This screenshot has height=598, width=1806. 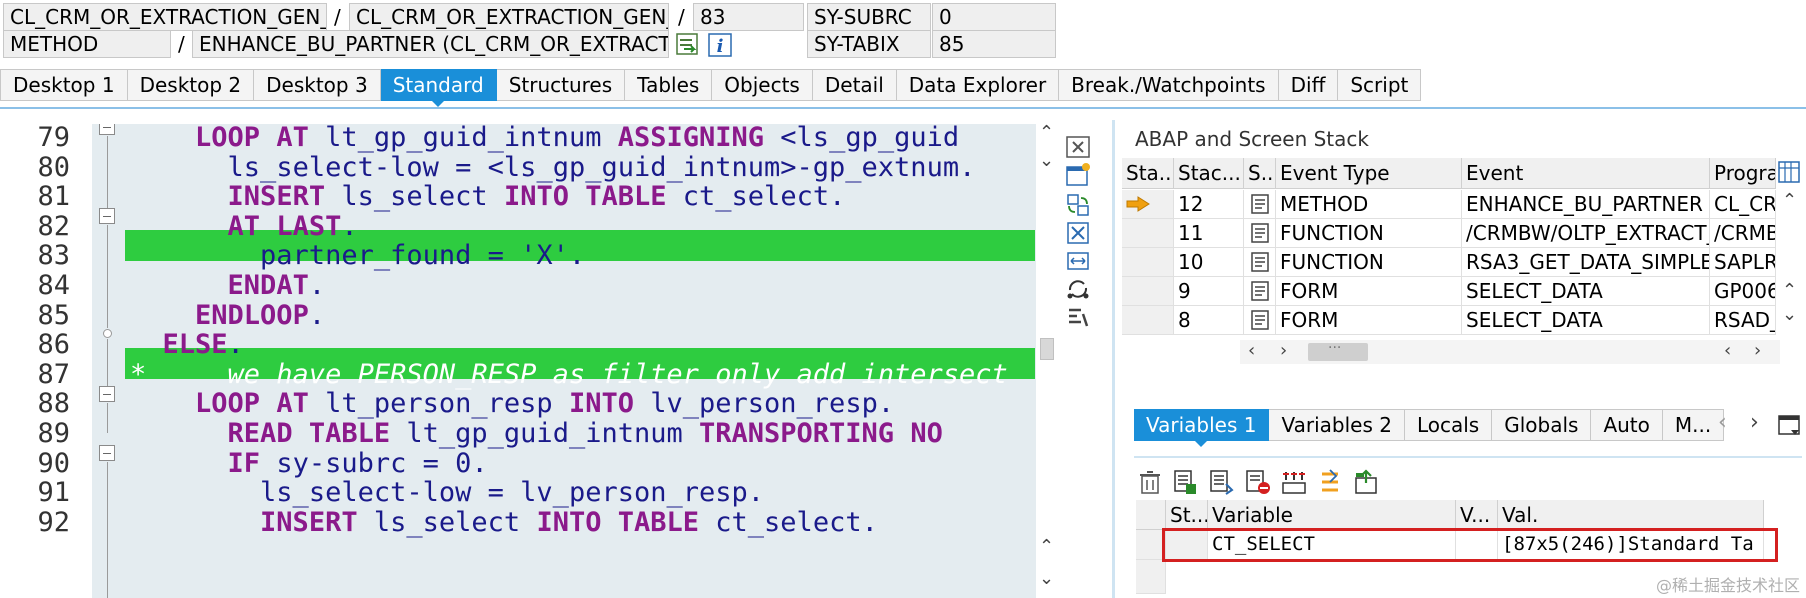 I want to click on add-row-icon, so click(x=1186, y=482).